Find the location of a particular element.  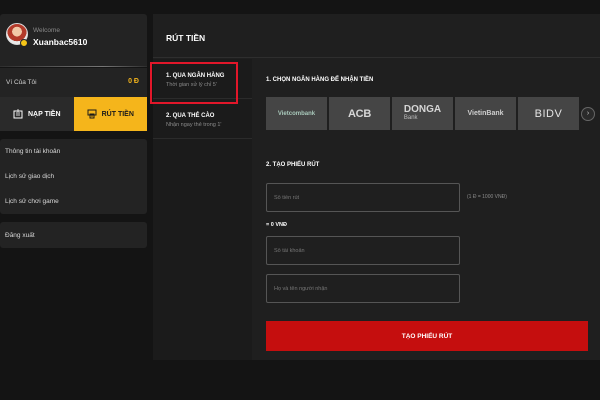

bank-acb: ACB is located at coordinates (359, 113).